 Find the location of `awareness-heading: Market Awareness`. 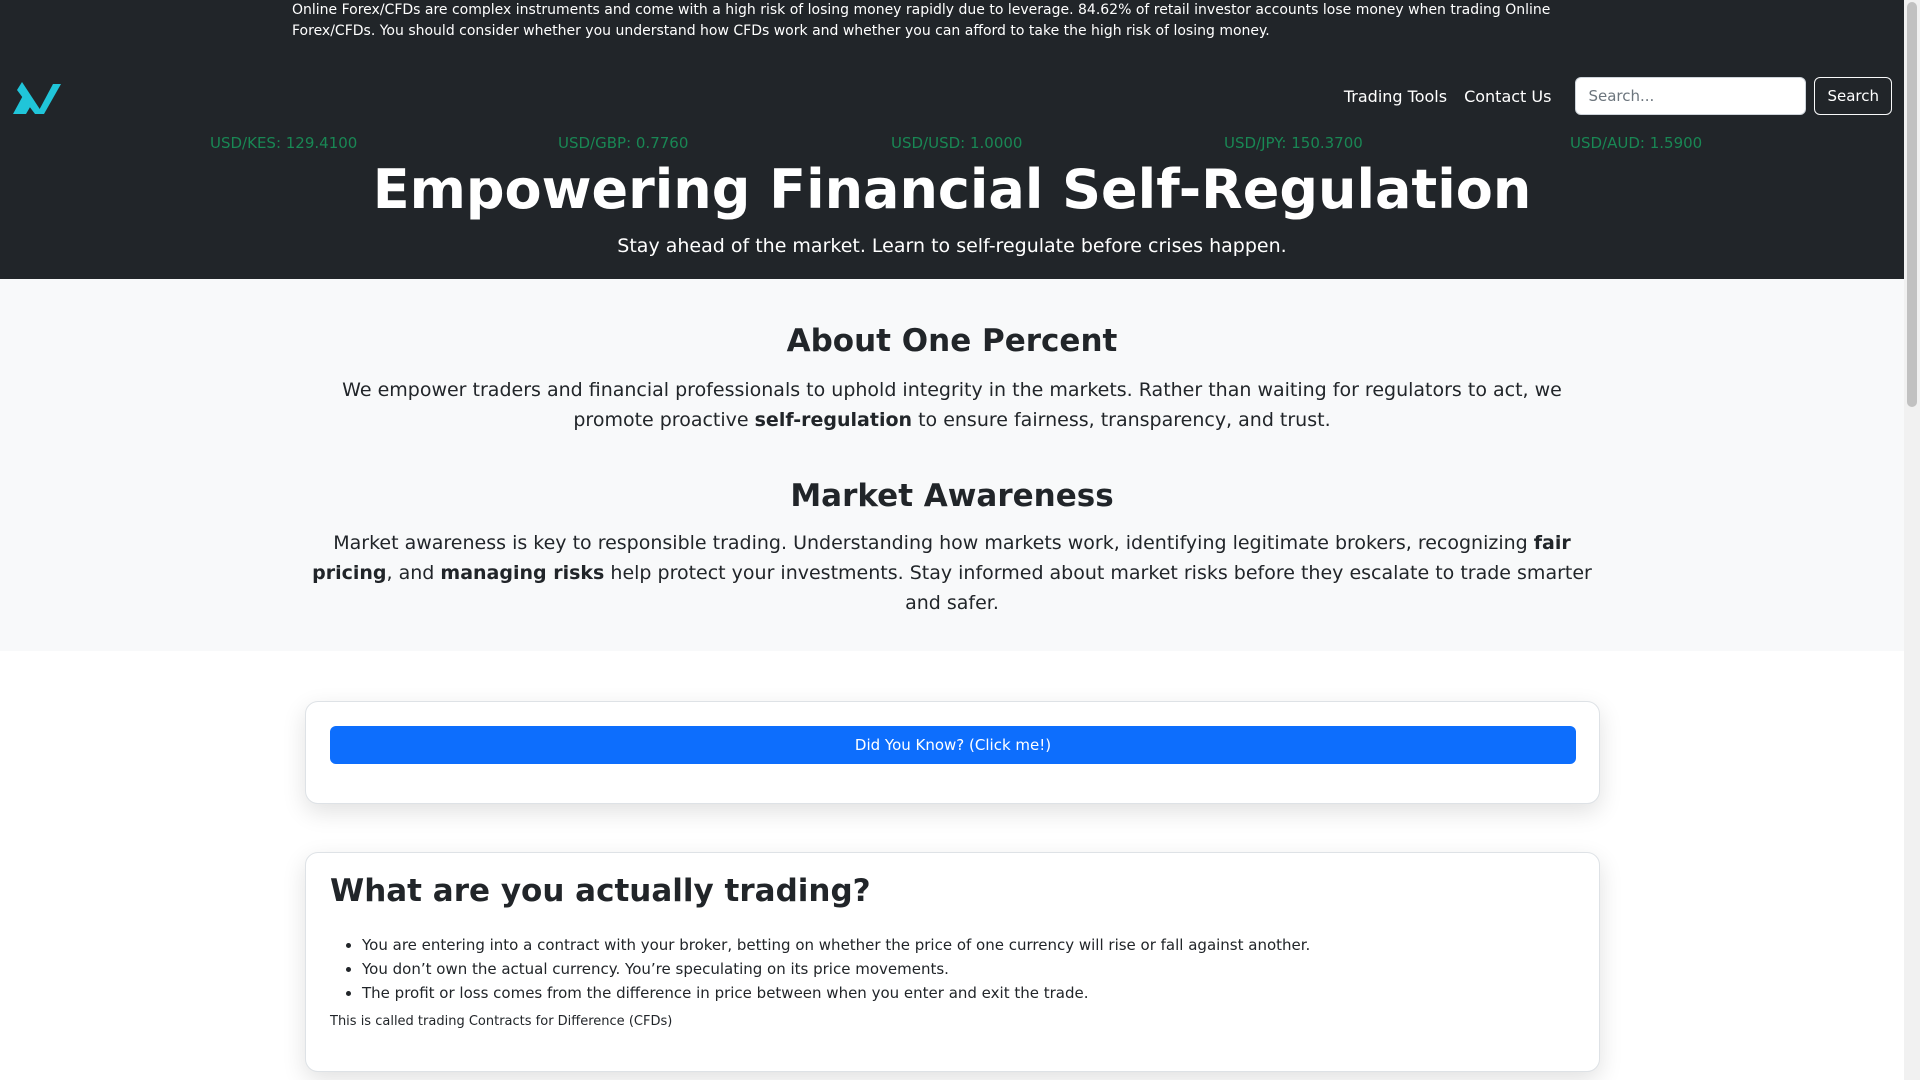

awareness-heading: Market Awareness is located at coordinates (952, 496).